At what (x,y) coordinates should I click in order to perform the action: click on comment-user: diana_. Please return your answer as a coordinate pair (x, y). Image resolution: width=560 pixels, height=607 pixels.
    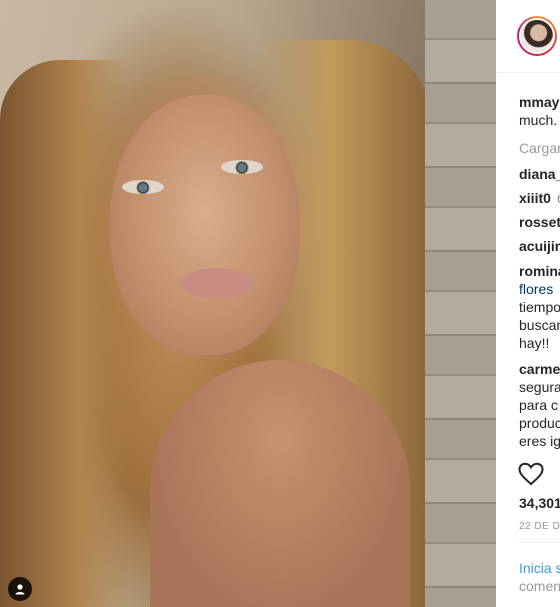
    Looking at the image, I should click on (539, 174).